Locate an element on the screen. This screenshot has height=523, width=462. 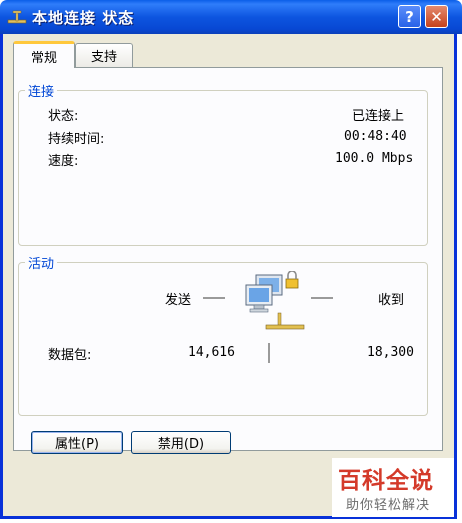
close-icon: ✕ is located at coordinates (436, 16).